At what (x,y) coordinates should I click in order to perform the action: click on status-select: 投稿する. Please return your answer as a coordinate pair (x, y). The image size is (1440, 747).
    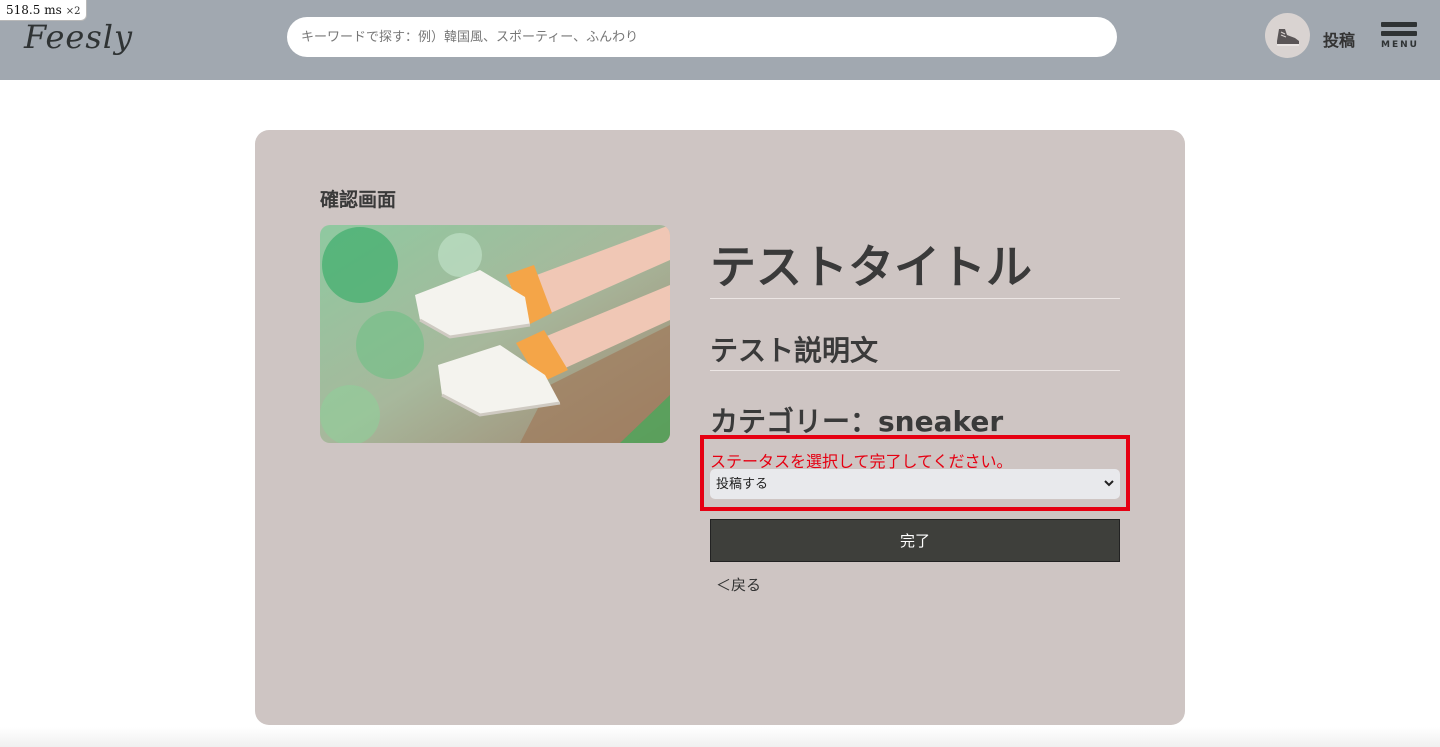
    Looking at the image, I should click on (915, 484).